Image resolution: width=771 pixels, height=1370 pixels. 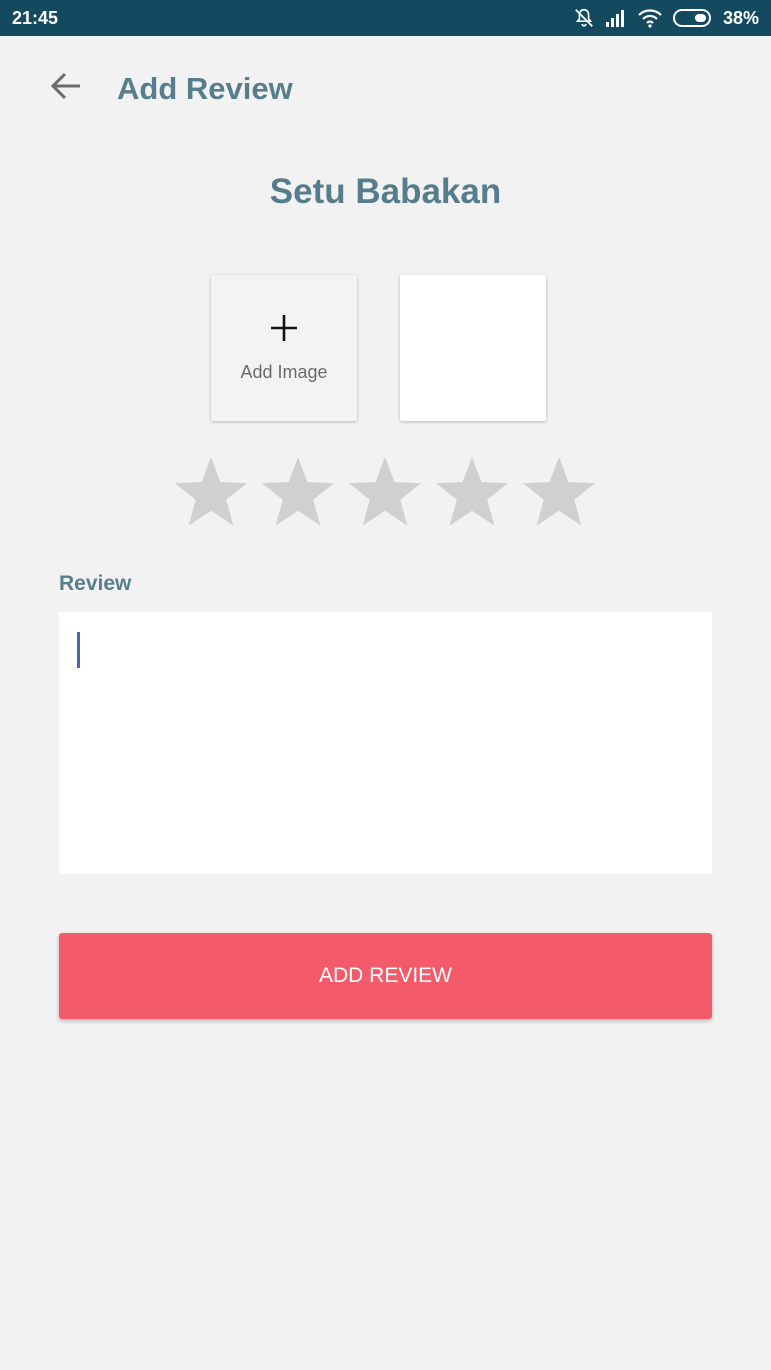 I want to click on plus-icon, so click(x=284, y=330).